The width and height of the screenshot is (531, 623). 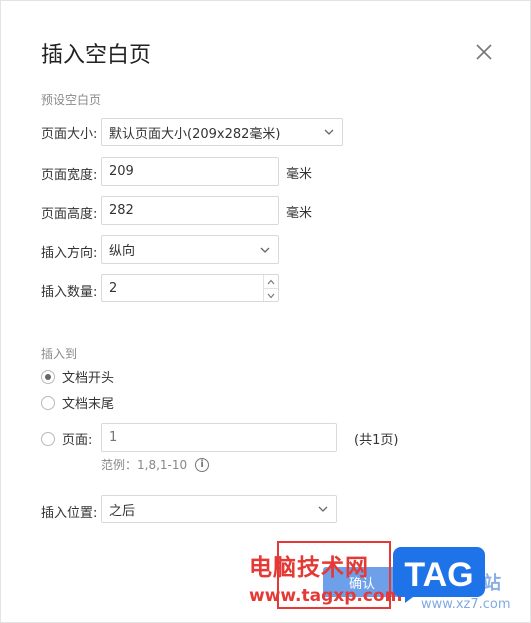 I want to click on example-hint: 范例：1,8,1-10 i, so click(x=155, y=464).